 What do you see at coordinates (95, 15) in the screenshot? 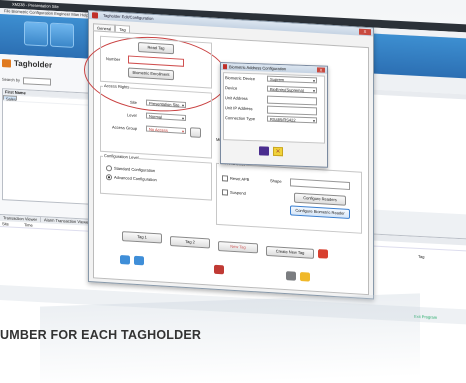
I see `dialog-icon` at bounding box center [95, 15].